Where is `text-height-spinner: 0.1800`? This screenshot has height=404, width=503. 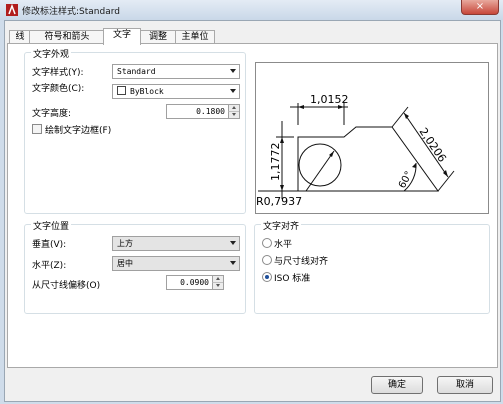
text-height-spinner: 0.1800 is located at coordinates (203, 111).